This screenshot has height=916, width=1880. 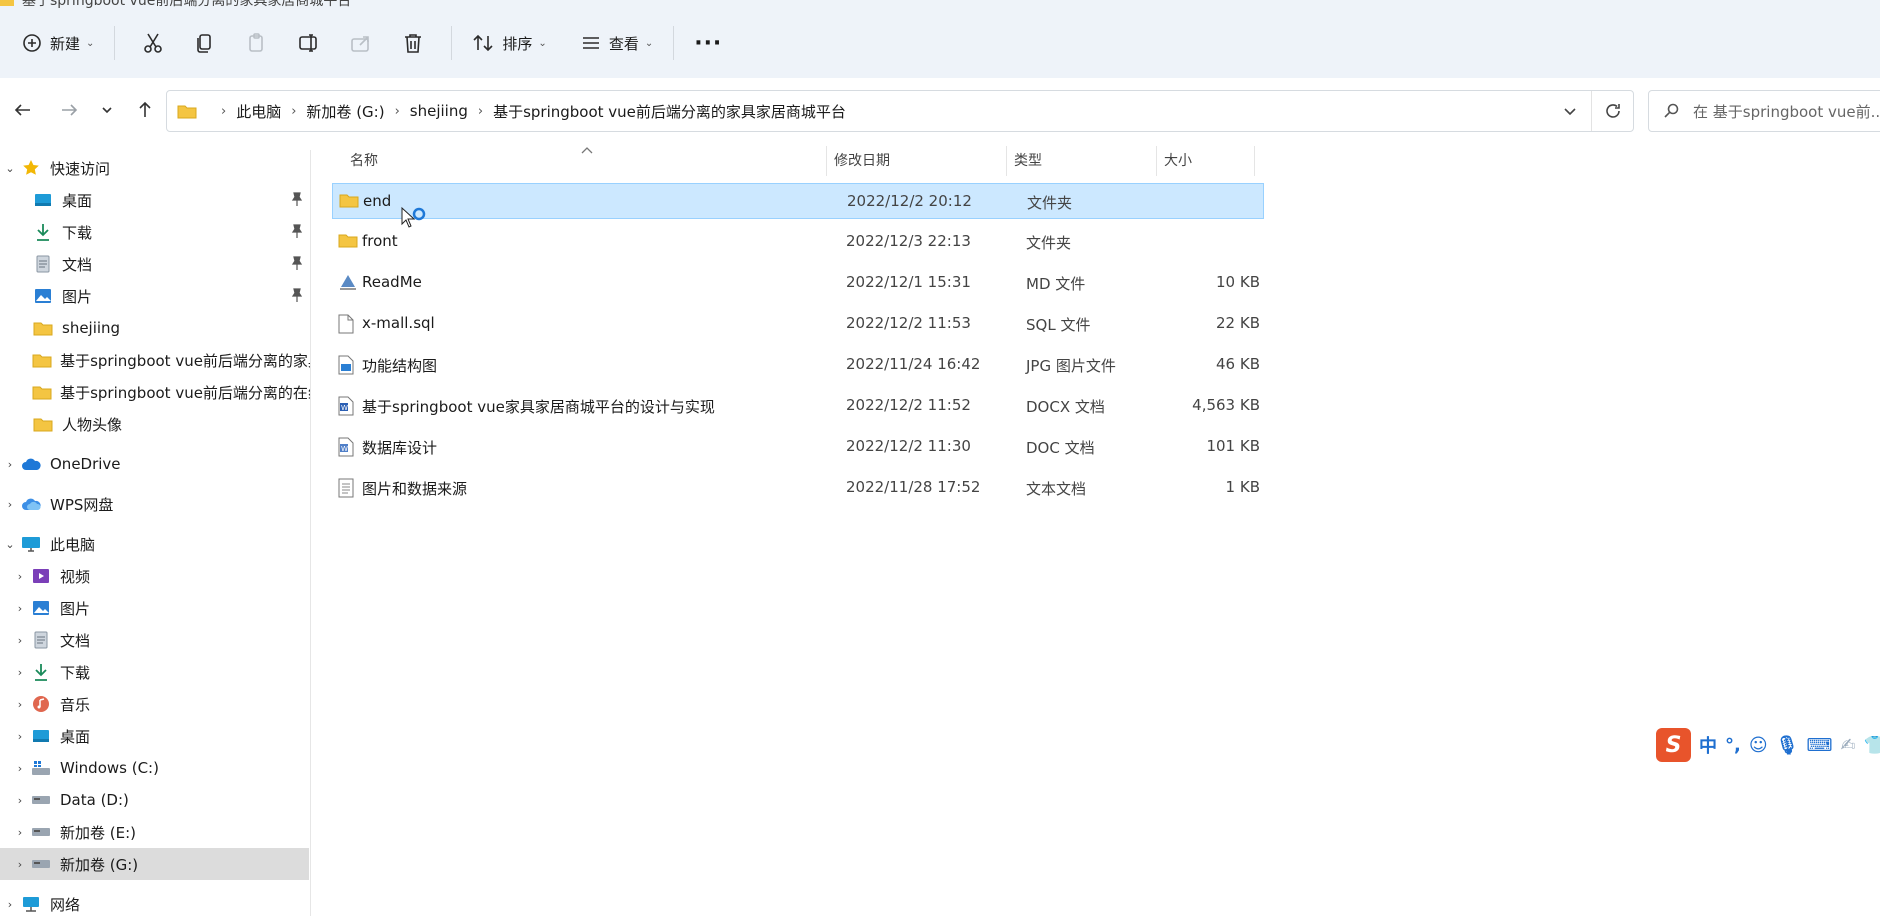 What do you see at coordinates (345, 111) in the screenshot?
I see `breadcrumb-drive-g: 新加卷 (G:)` at bounding box center [345, 111].